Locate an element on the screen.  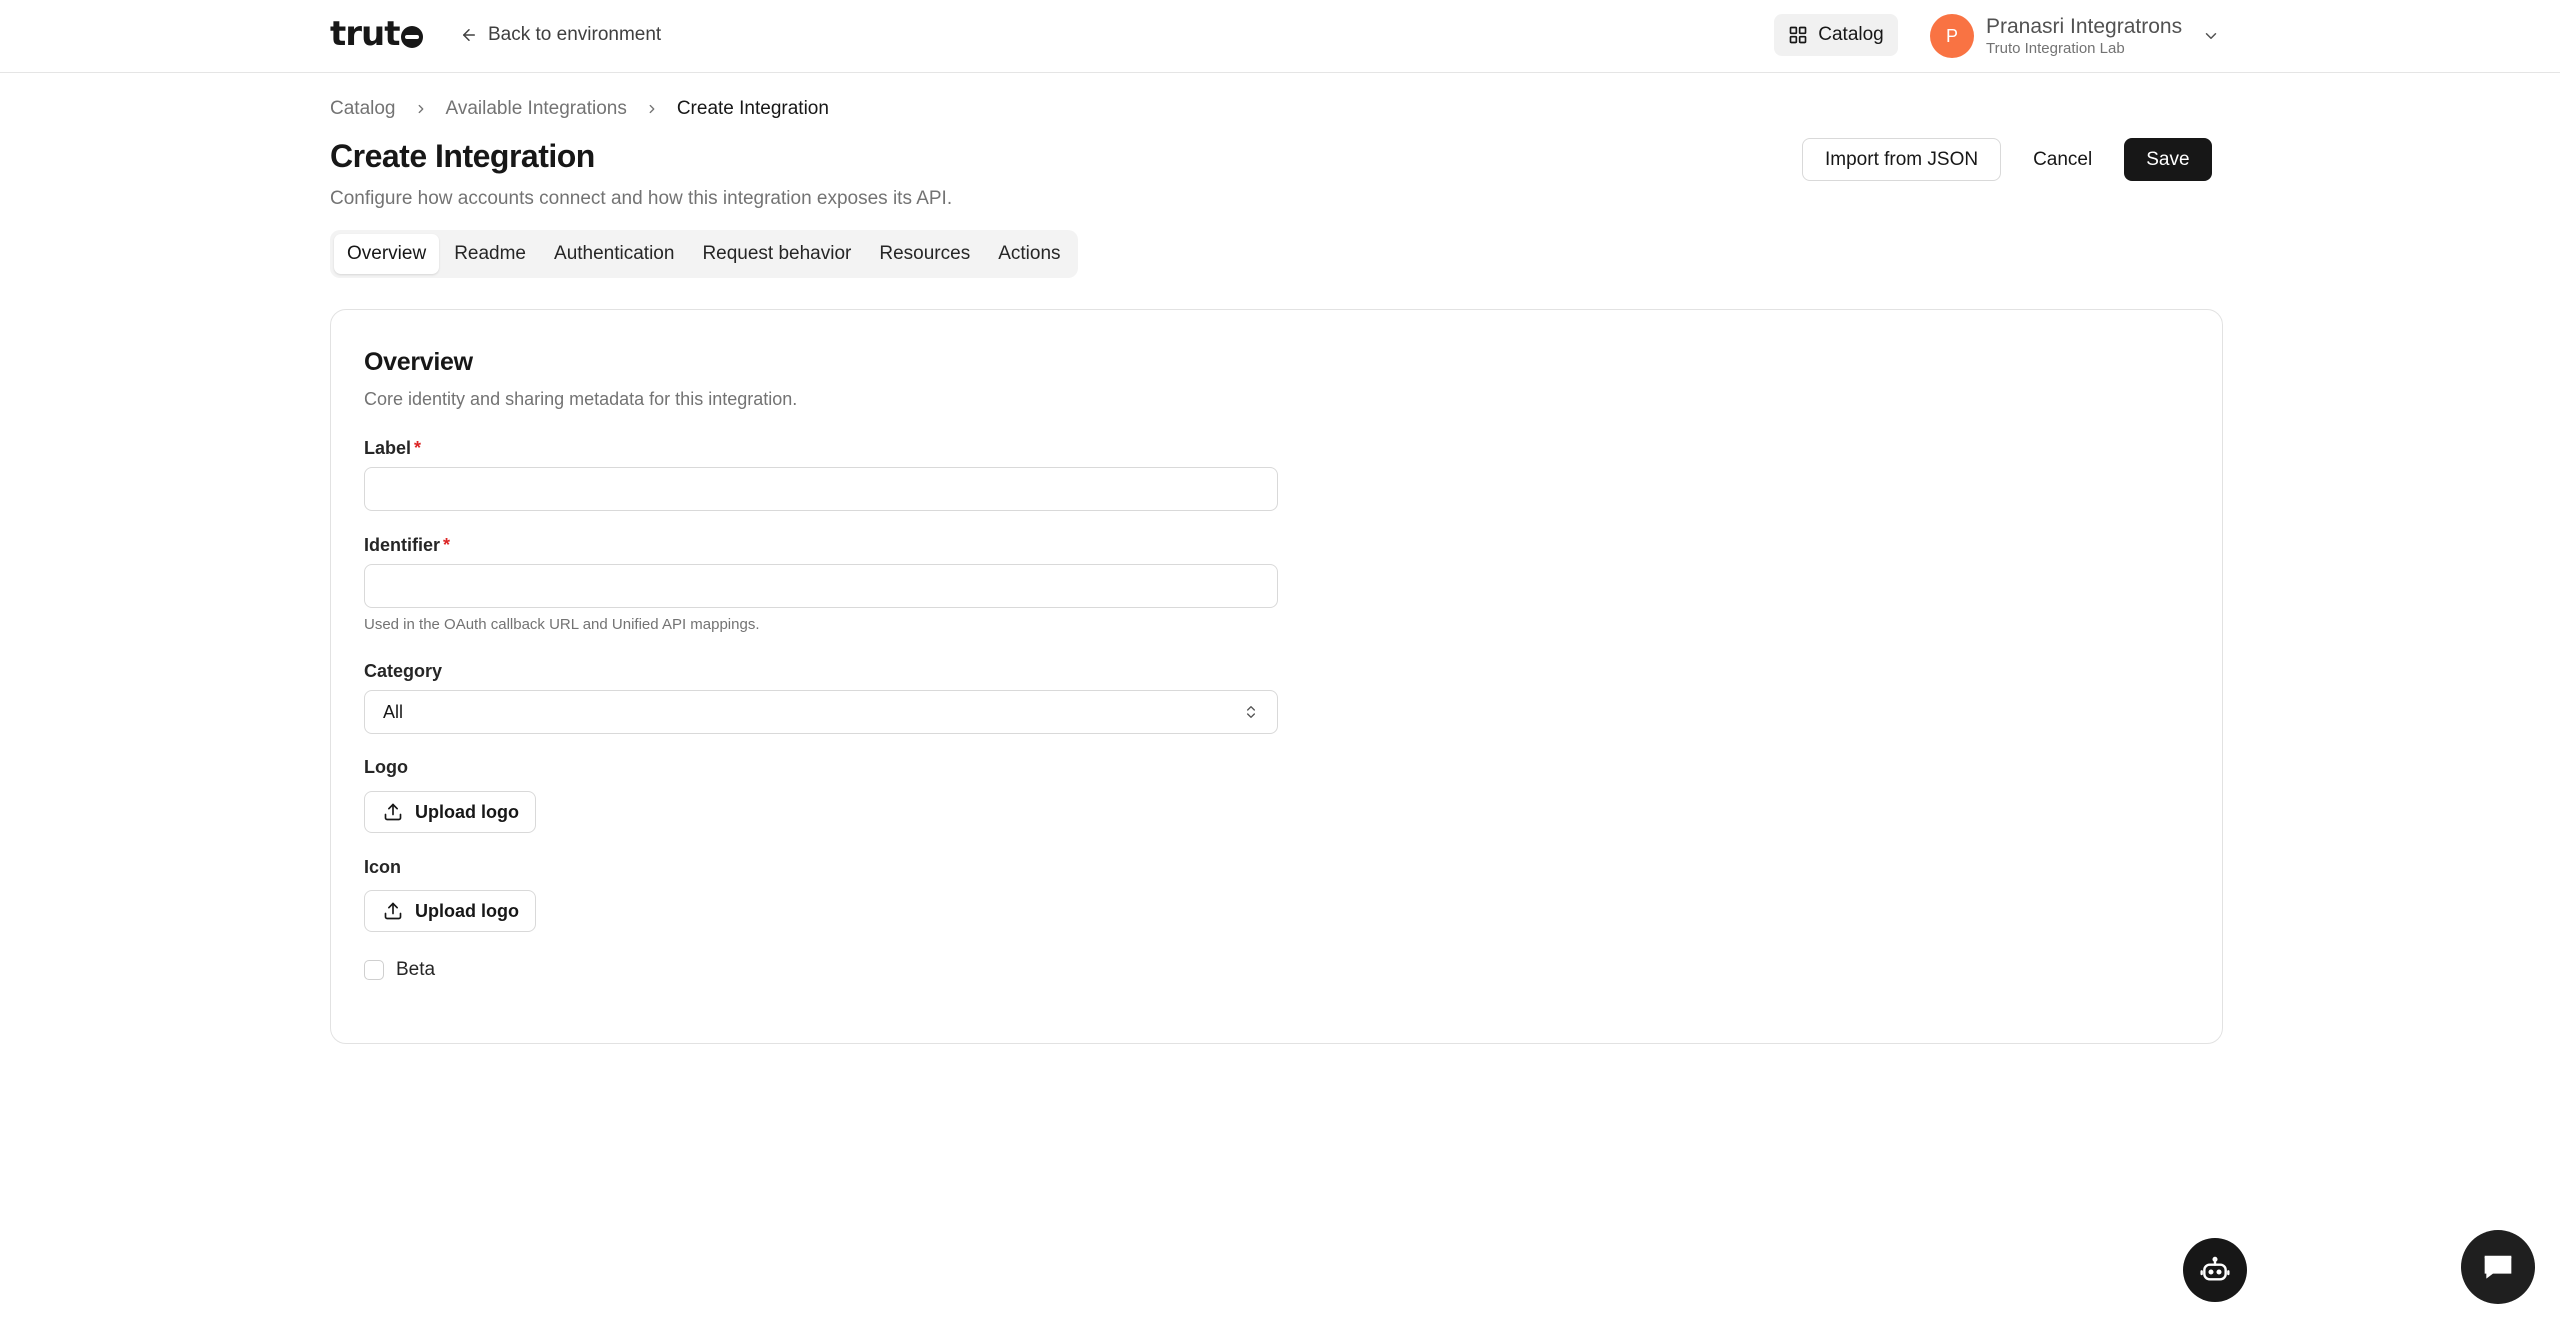
truto-logo: trut is located at coordinates (377, 34).